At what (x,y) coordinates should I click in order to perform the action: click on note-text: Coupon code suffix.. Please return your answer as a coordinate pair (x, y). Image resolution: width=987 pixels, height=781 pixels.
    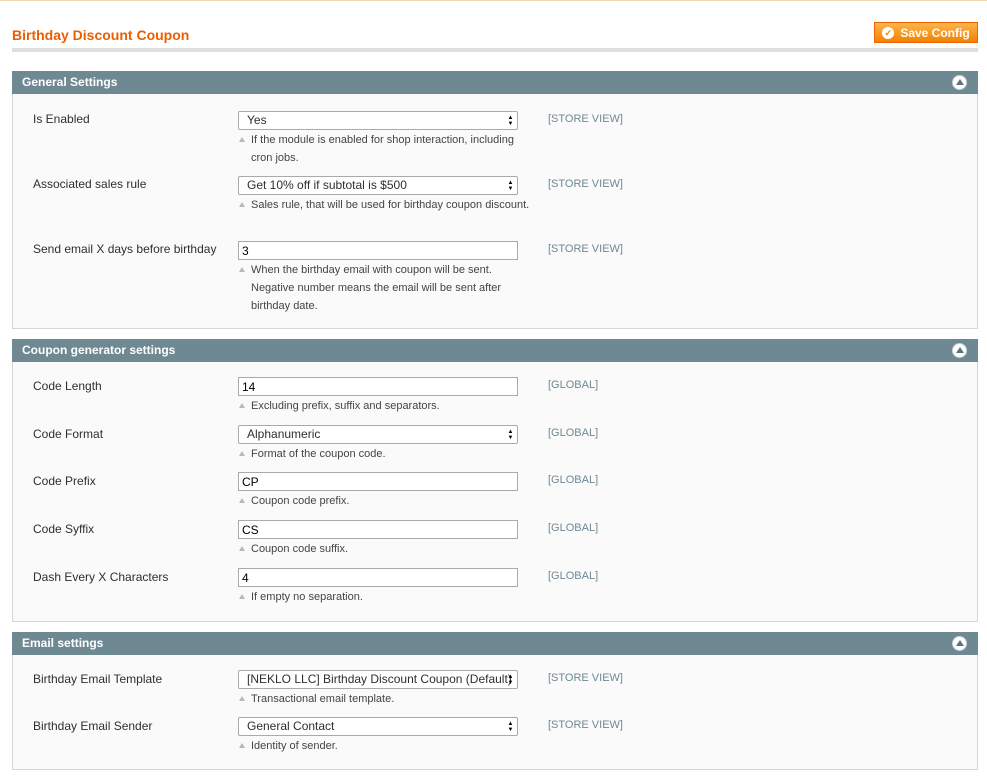
    Looking at the image, I should click on (300, 549).